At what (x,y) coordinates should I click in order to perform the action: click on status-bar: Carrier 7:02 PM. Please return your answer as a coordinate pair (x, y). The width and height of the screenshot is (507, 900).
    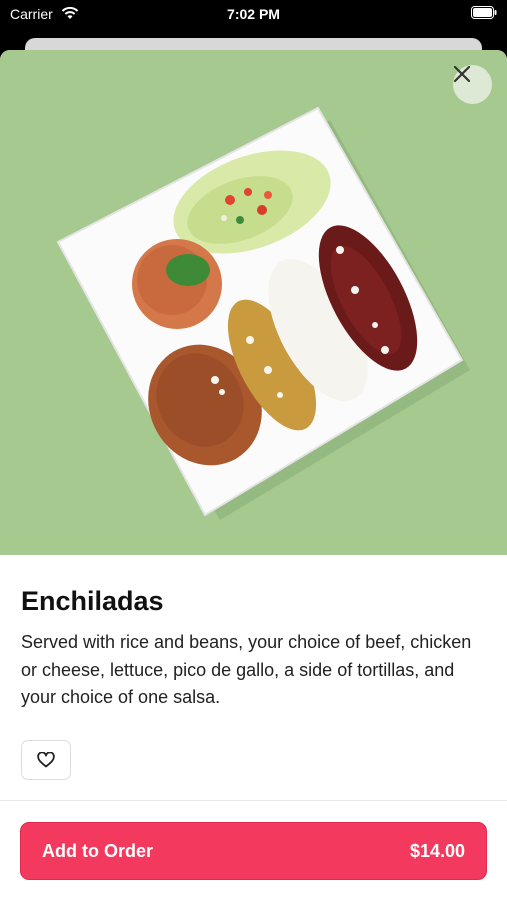
    Looking at the image, I should click on (253, 15).